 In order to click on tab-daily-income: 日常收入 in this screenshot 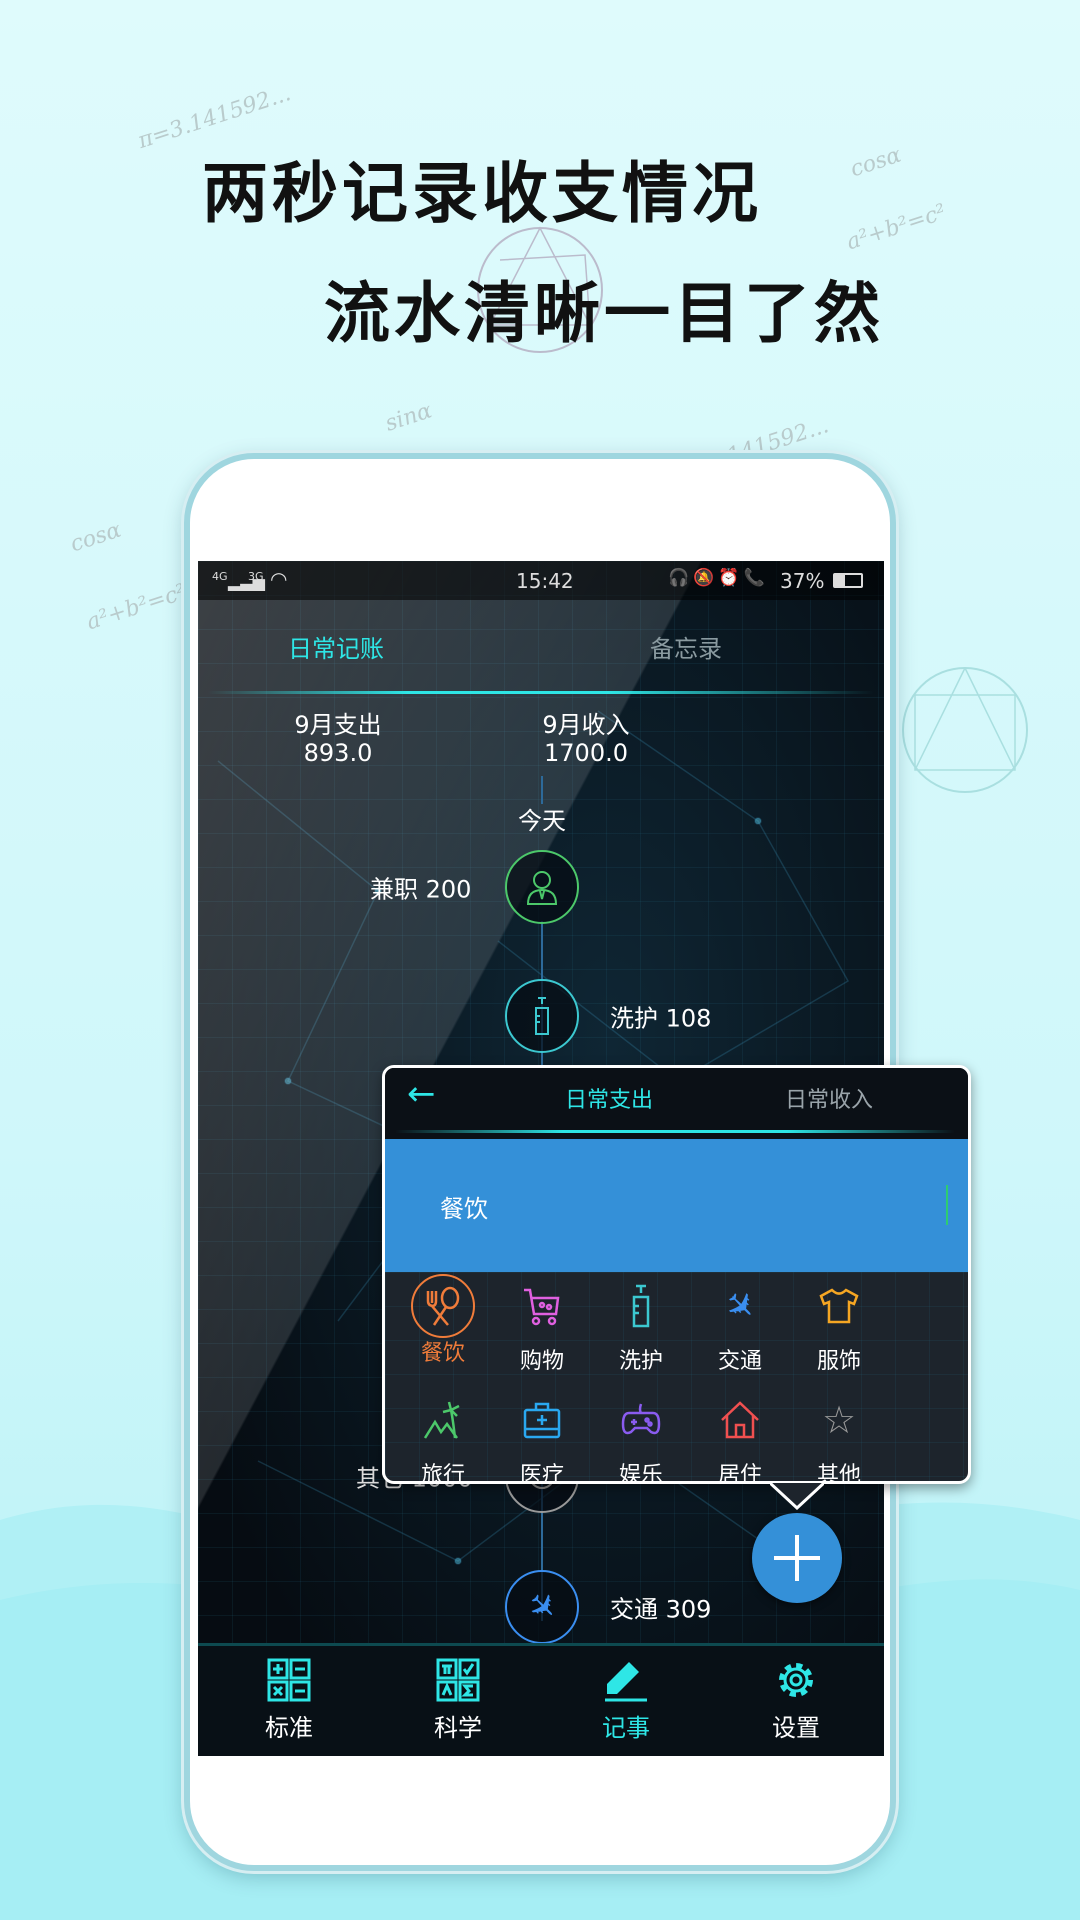, I will do `click(829, 1098)`.